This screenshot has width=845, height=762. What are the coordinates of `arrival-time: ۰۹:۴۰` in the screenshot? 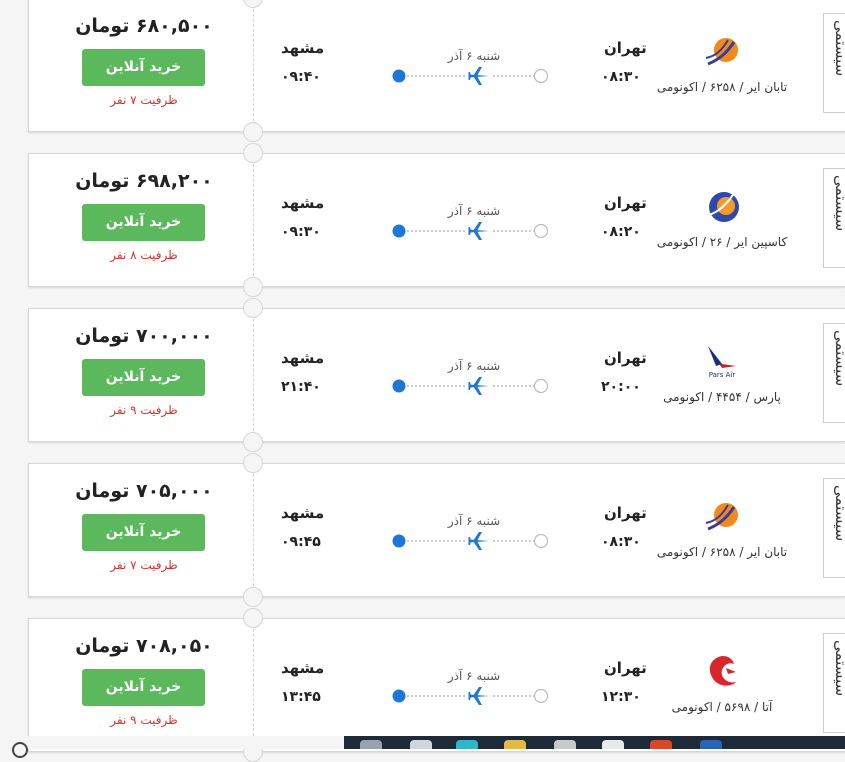 It's located at (301, 77).